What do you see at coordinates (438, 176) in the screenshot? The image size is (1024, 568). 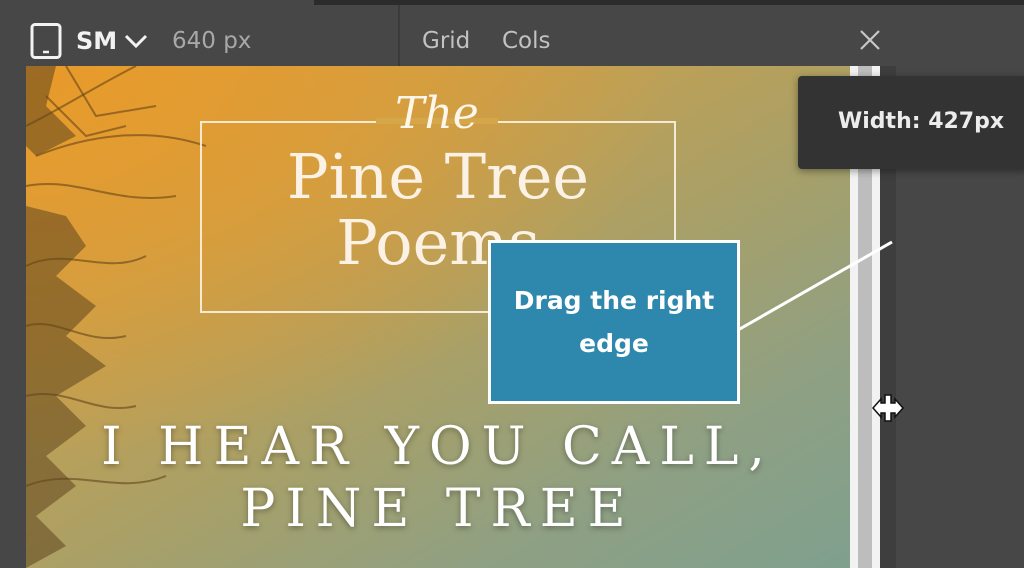 I see `title-line-1: Pine Tree` at bounding box center [438, 176].